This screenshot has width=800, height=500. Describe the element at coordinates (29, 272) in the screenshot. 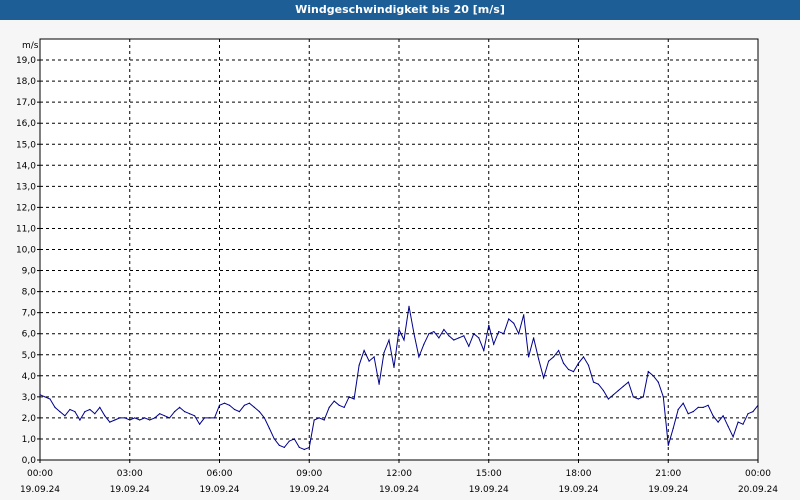

I see `y-tick-label: 9,0` at that location.